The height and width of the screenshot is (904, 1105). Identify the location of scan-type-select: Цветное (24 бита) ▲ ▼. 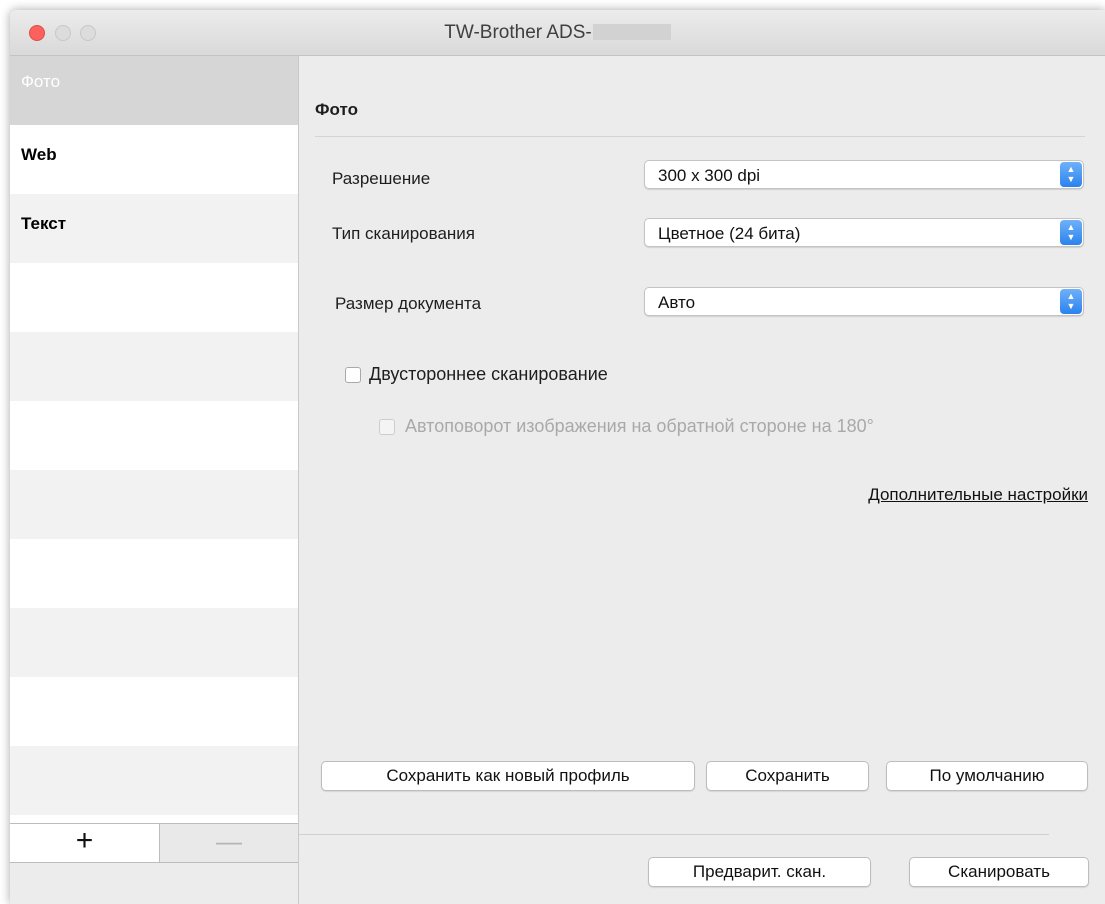
(864, 232).